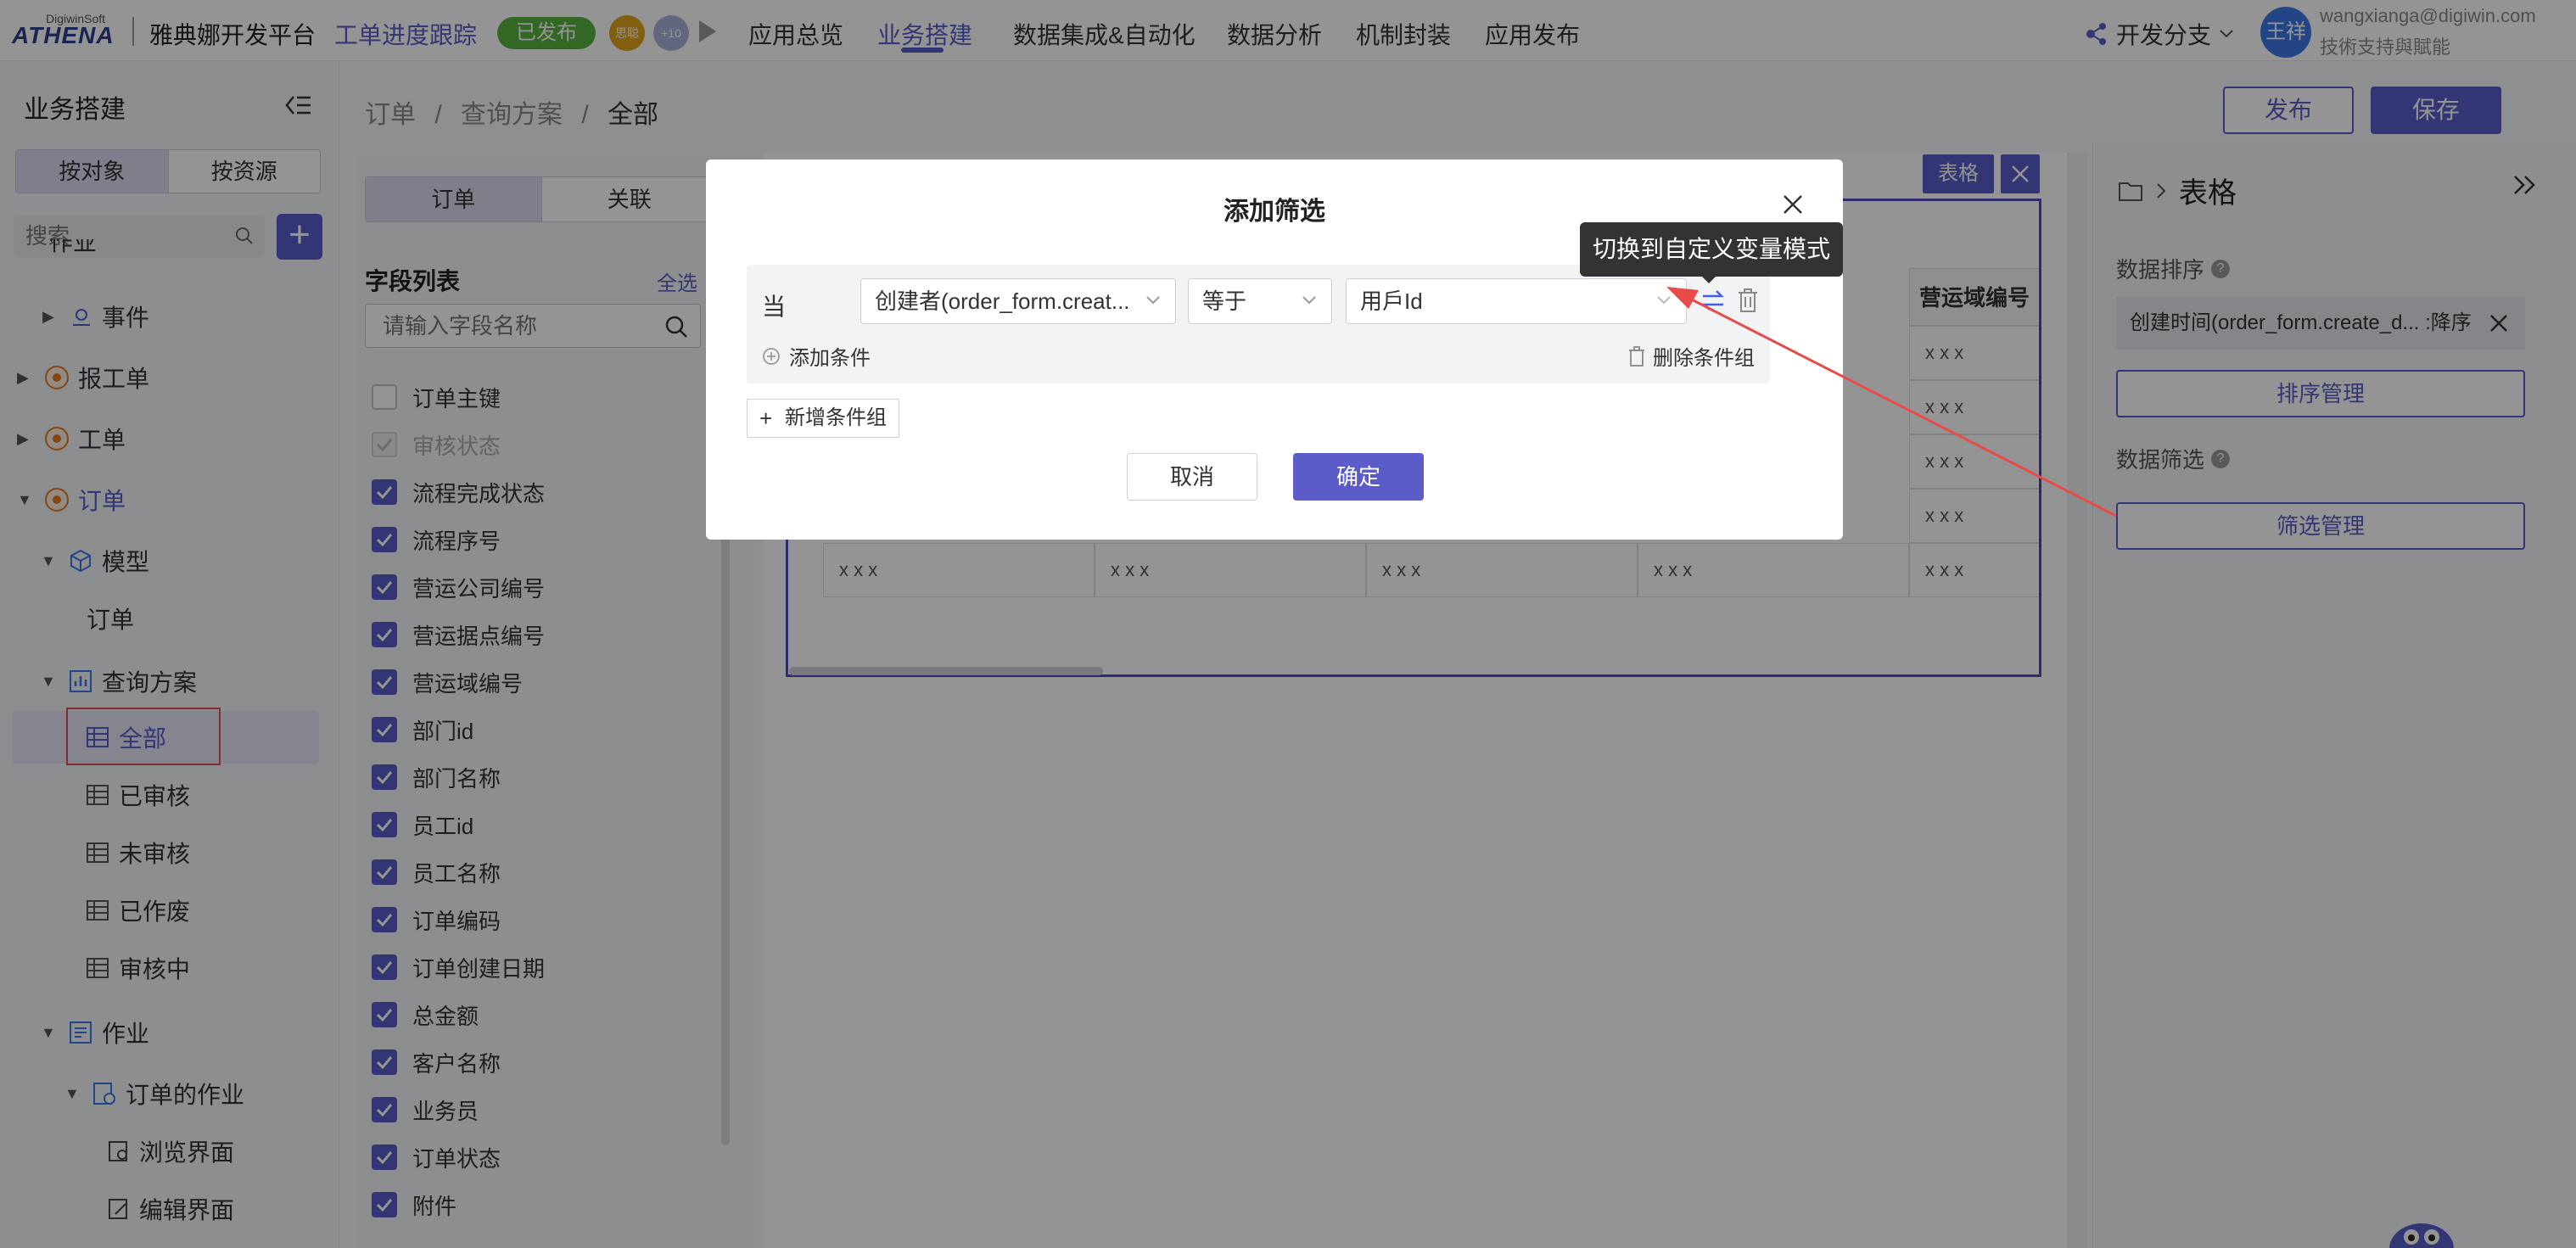  I want to click on close-icon, so click(1793, 204).